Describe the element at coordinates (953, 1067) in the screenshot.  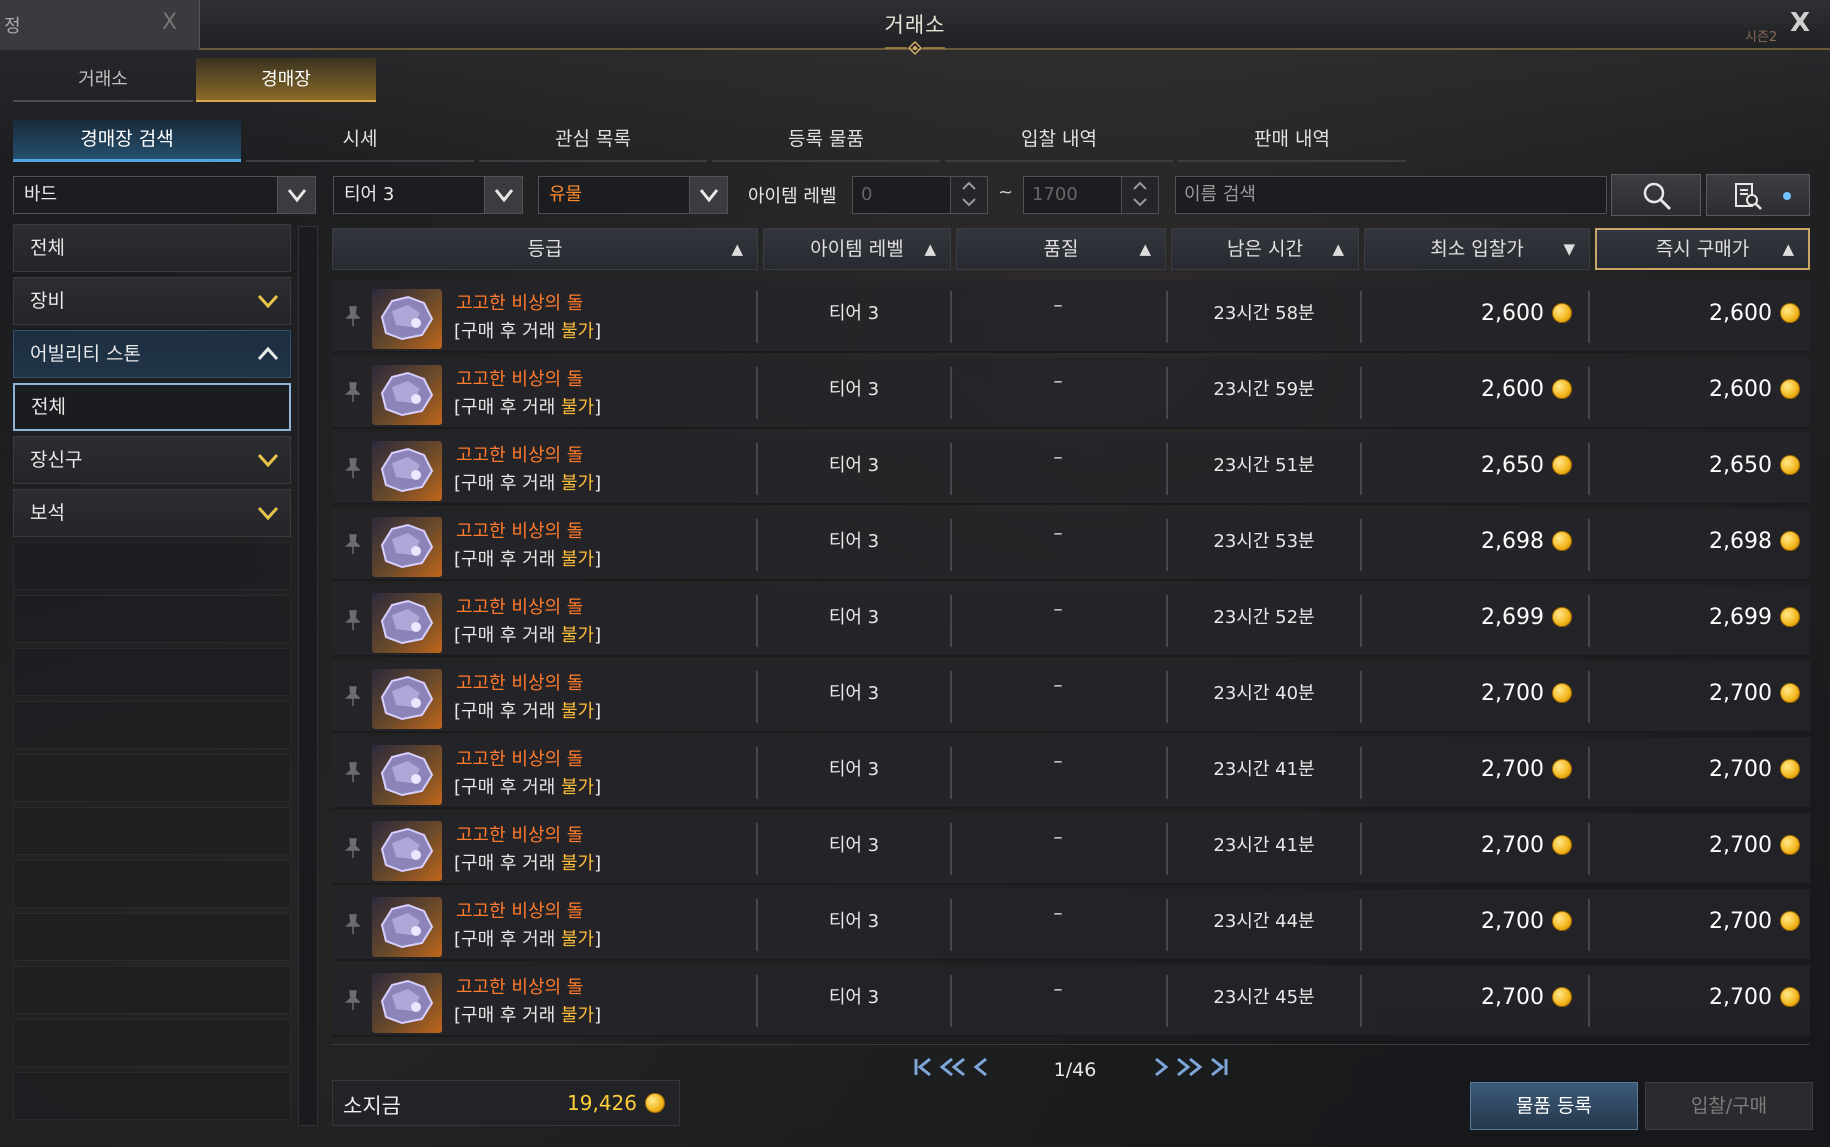
I see `prev-ten-pages-icon` at that location.